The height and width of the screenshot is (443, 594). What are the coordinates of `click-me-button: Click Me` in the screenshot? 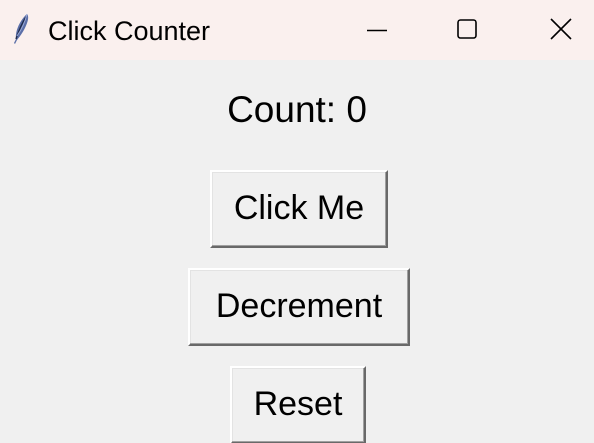 It's located at (299, 209).